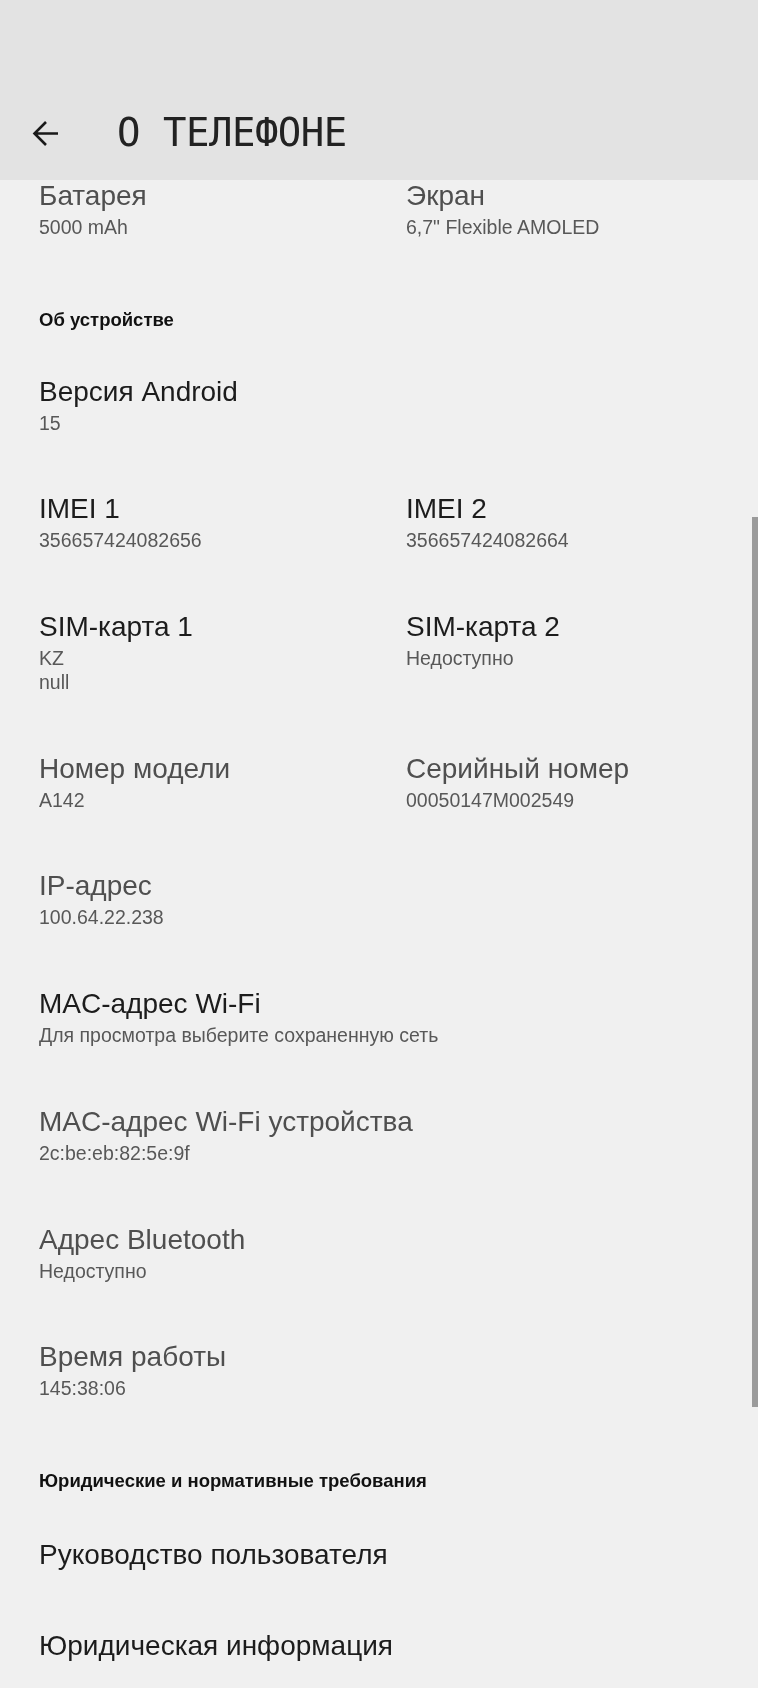  Describe the element at coordinates (233, 1480) in the screenshot. I see `section-heading: Юридические и нормативные требования` at that location.